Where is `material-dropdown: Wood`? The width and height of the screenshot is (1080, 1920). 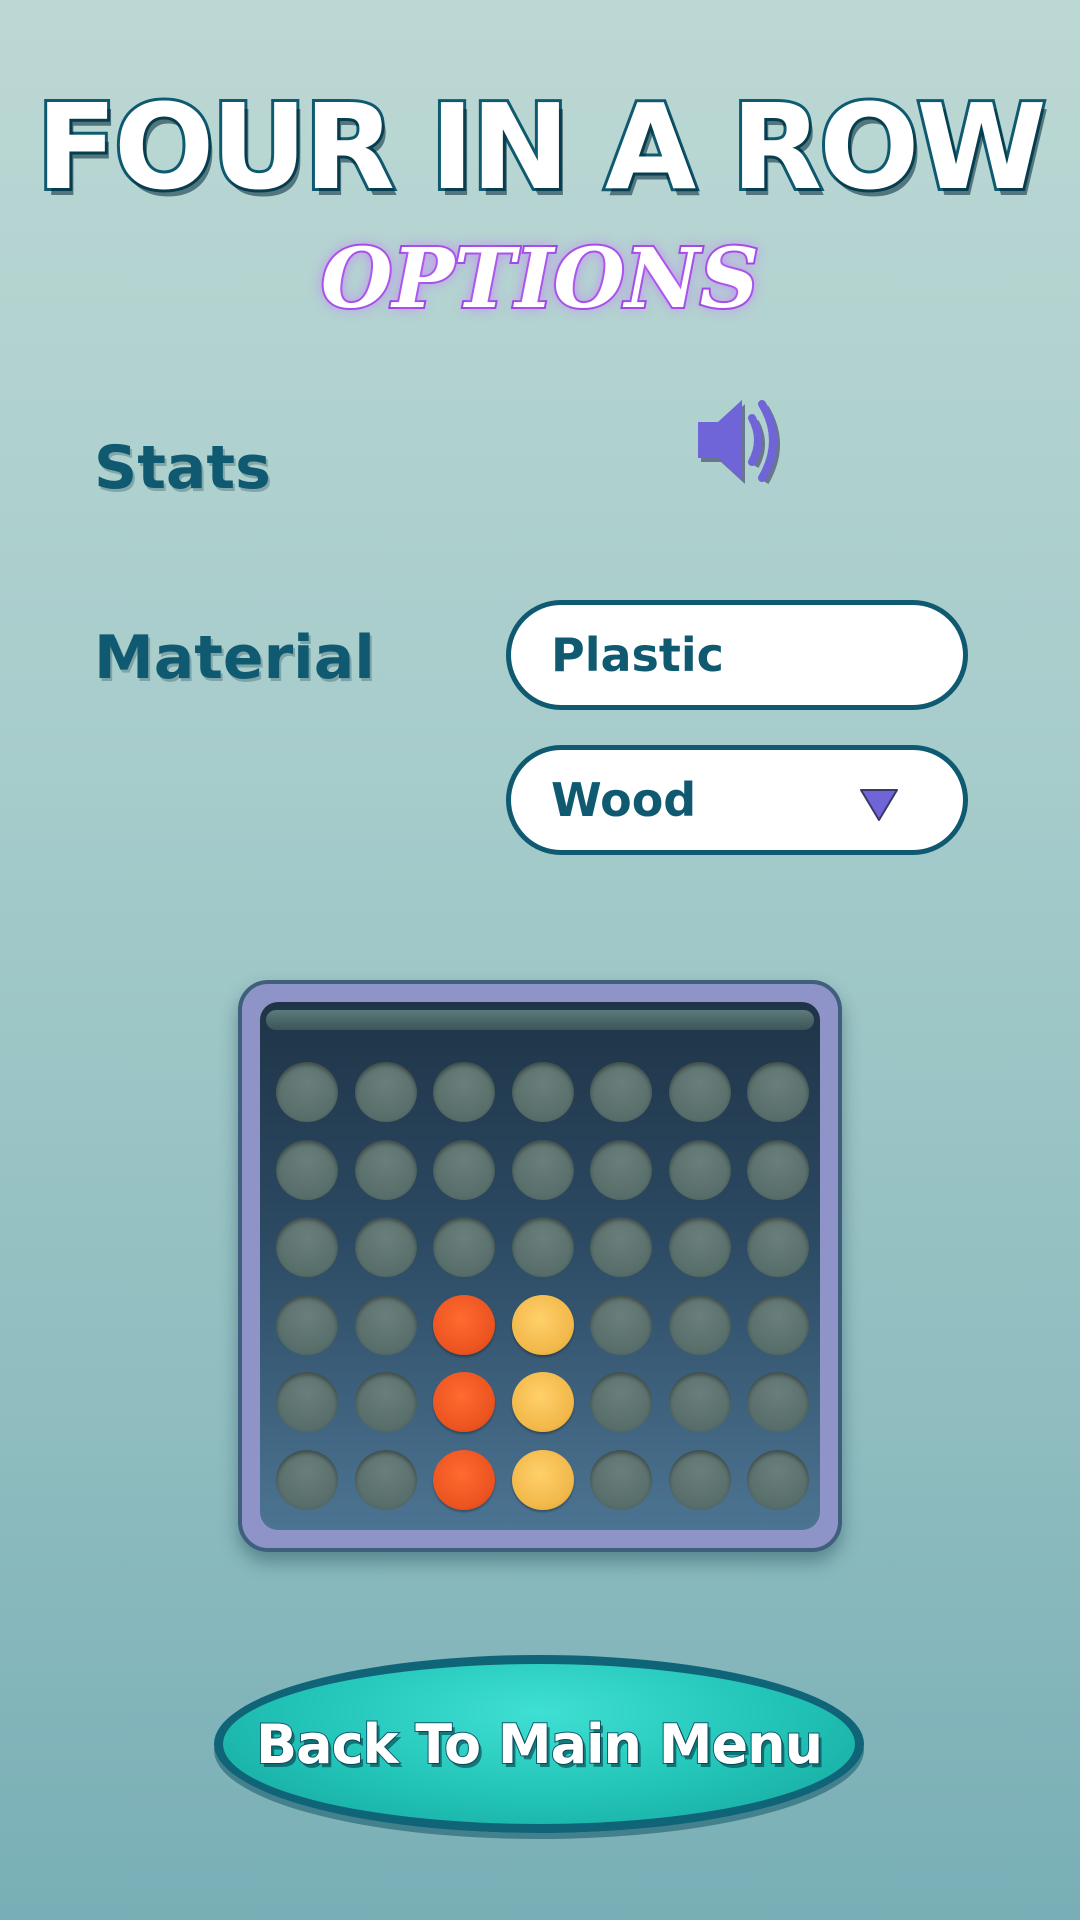 material-dropdown: Wood is located at coordinates (737, 800).